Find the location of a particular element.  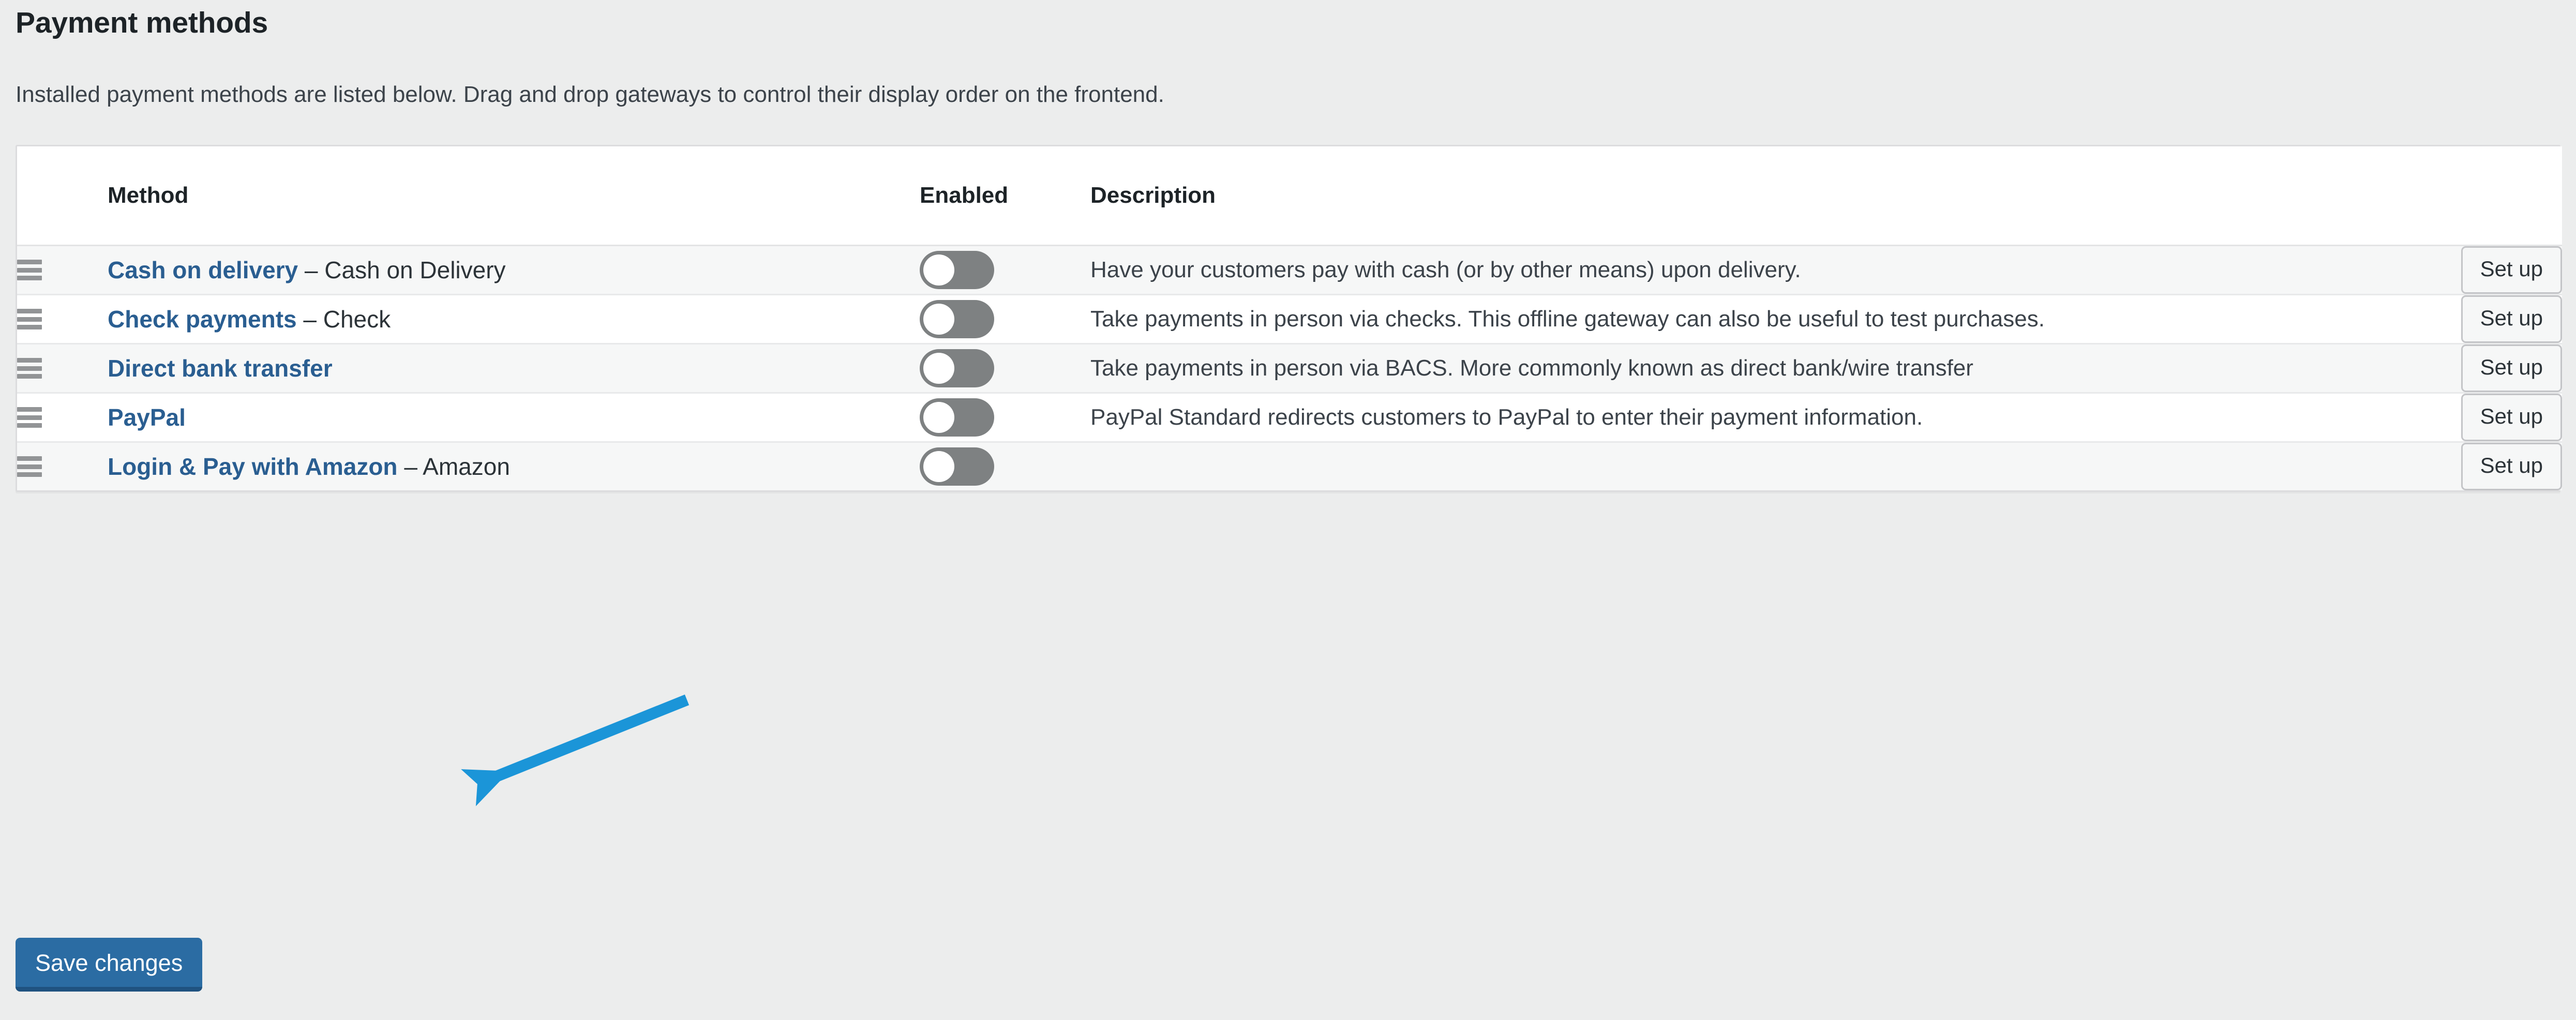

column-header-action is located at coordinates (2479, 196).